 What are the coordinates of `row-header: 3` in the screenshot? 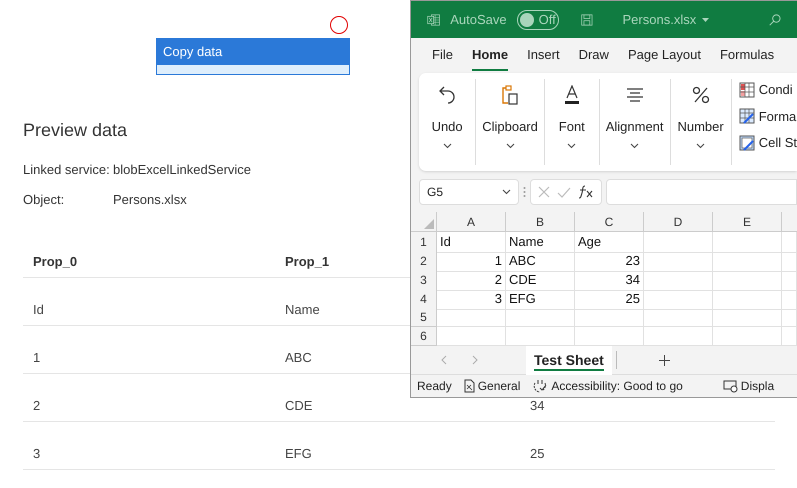 It's located at (424, 280).